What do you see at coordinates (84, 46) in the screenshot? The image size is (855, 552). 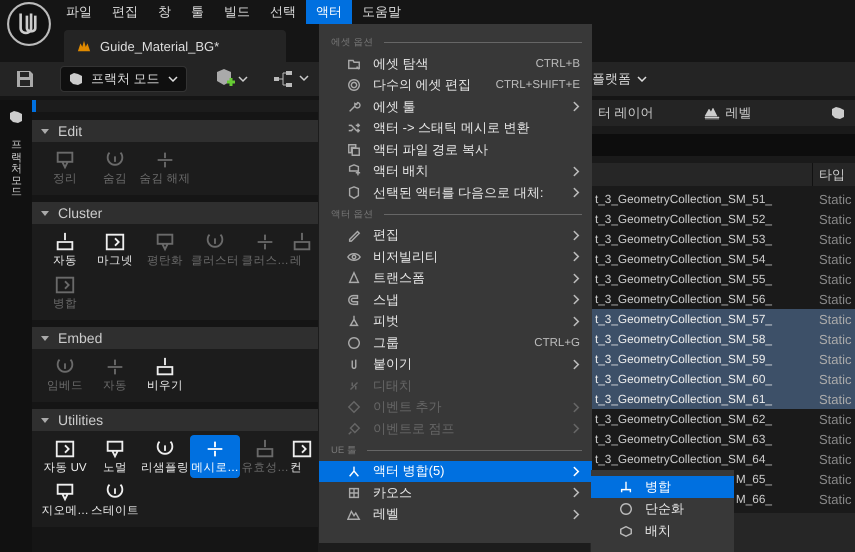 I see `material-icon` at bounding box center [84, 46].